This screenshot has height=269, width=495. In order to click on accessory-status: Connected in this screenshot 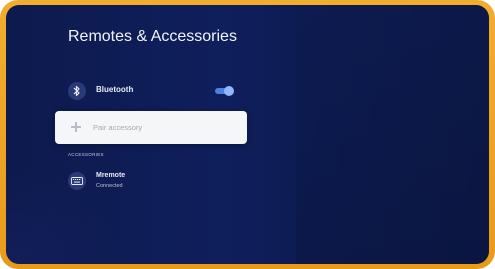, I will do `click(109, 186)`.